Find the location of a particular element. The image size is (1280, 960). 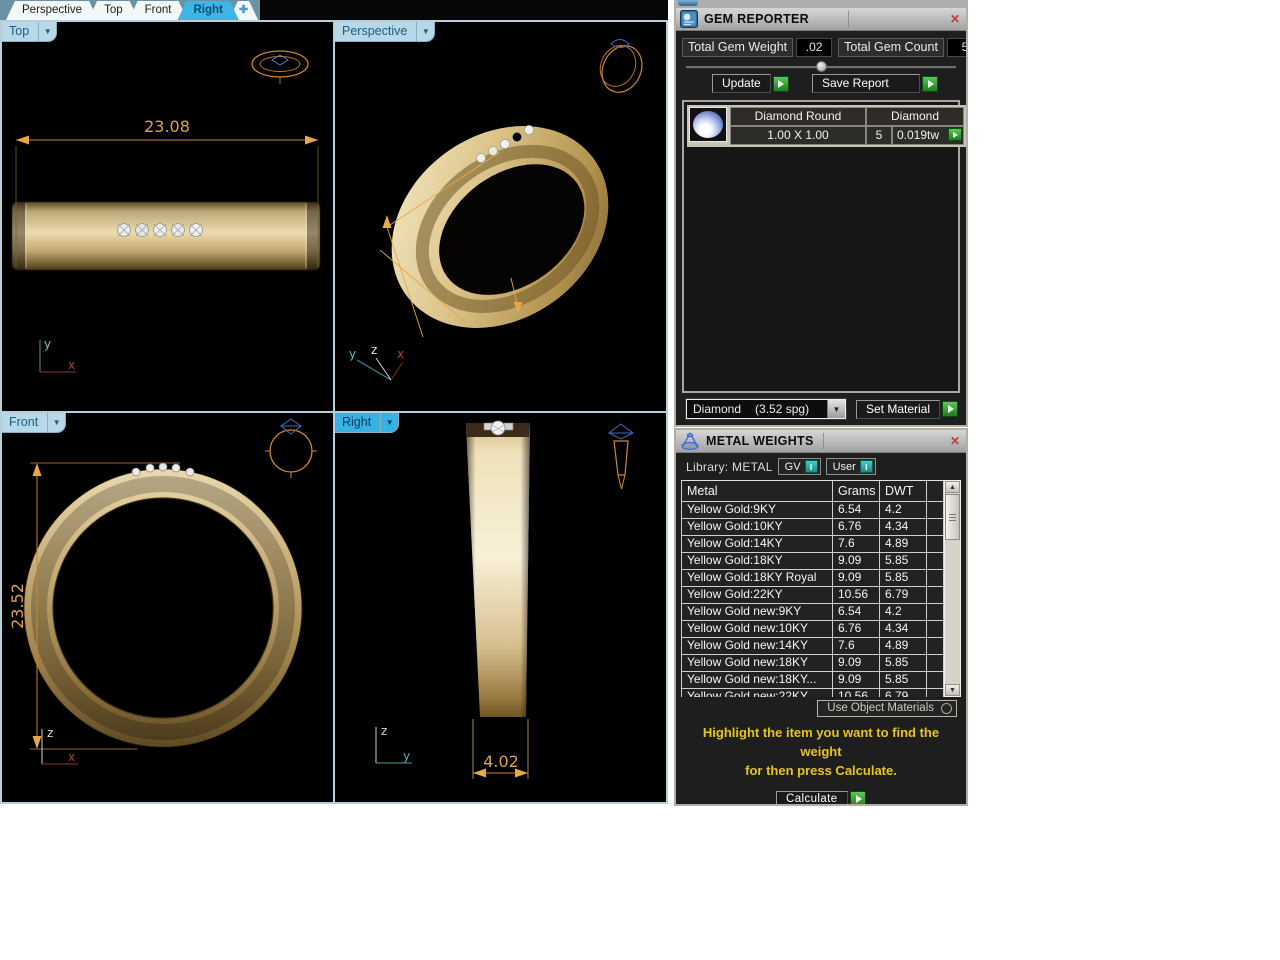

use-object-materials-row: Use Object Materials is located at coordinates (821, 707).